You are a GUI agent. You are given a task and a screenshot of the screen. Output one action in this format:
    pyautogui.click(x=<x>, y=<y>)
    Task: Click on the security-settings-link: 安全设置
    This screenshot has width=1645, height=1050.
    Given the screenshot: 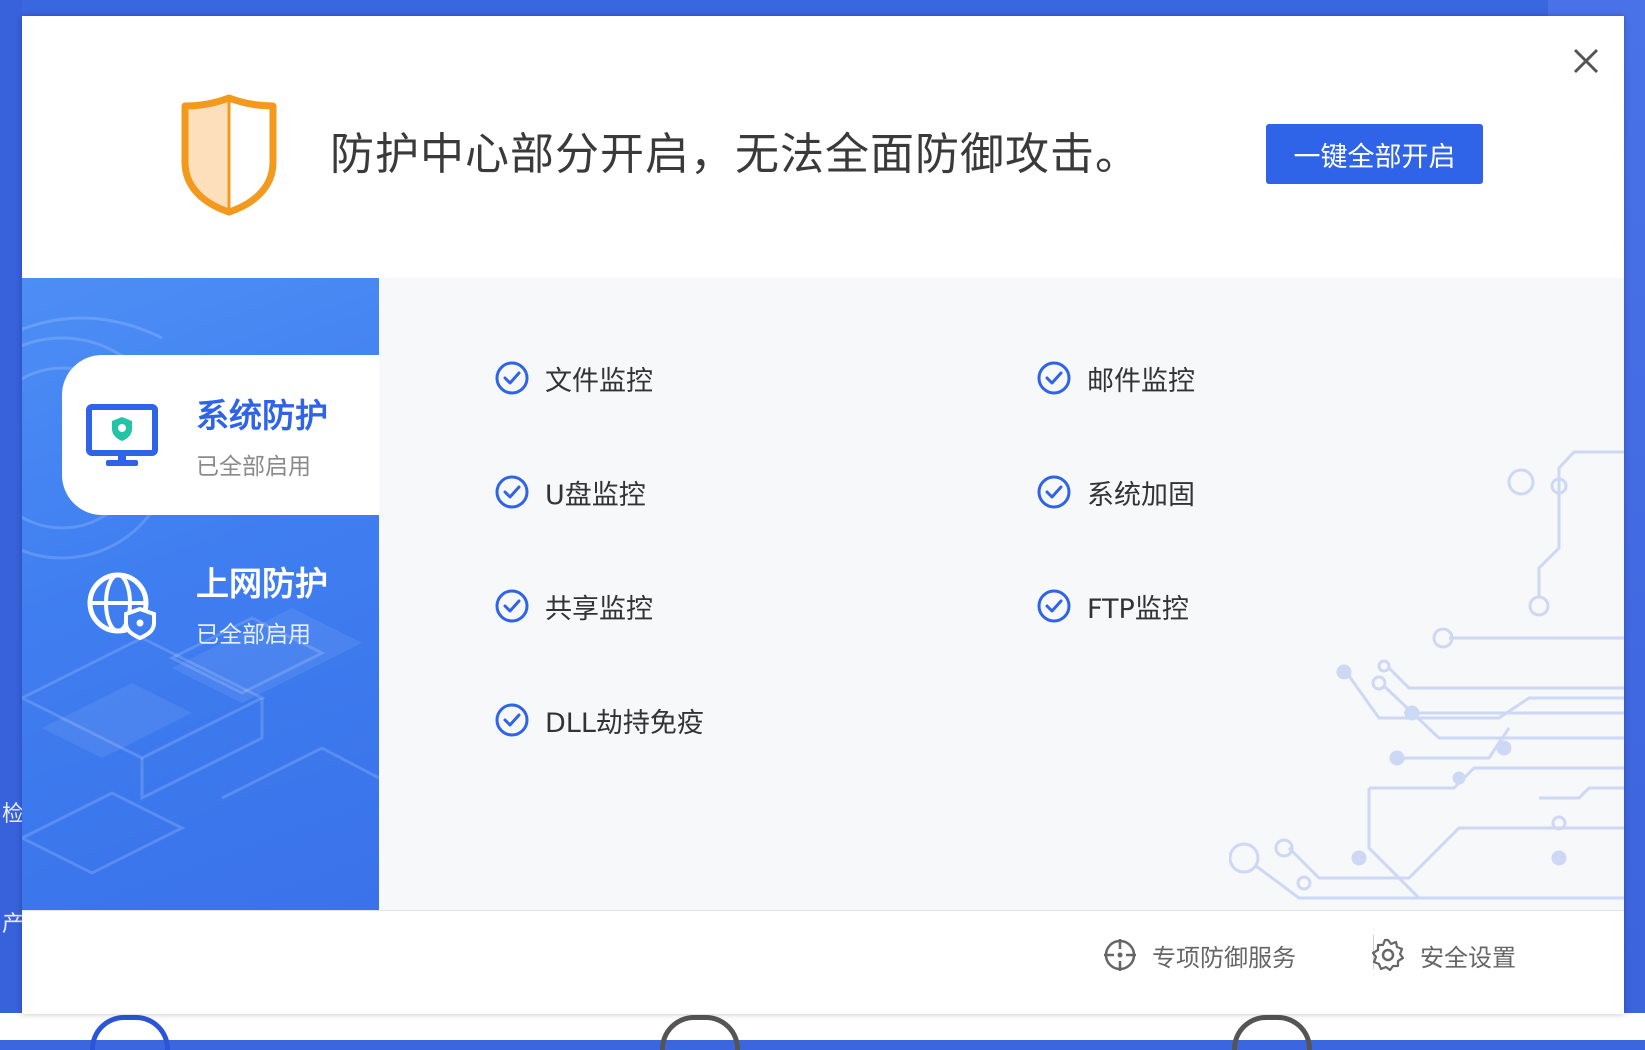 What is the action you would take?
    pyautogui.click(x=1443, y=955)
    